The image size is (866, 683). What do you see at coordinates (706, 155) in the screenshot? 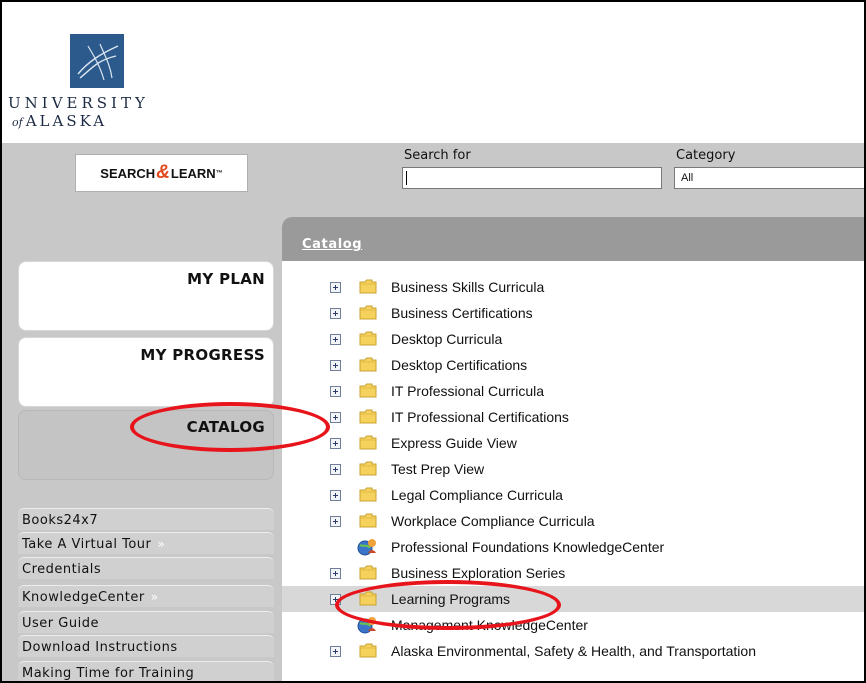
I see `category-label: Category` at bounding box center [706, 155].